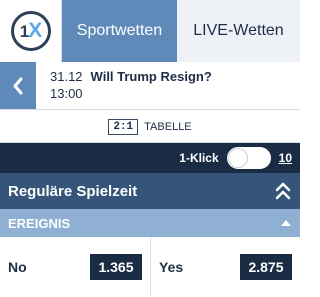 This screenshot has width=320, height=297. Describe the element at coordinates (150, 223) in the screenshot. I see `market-header: EREIGNIS` at that location.